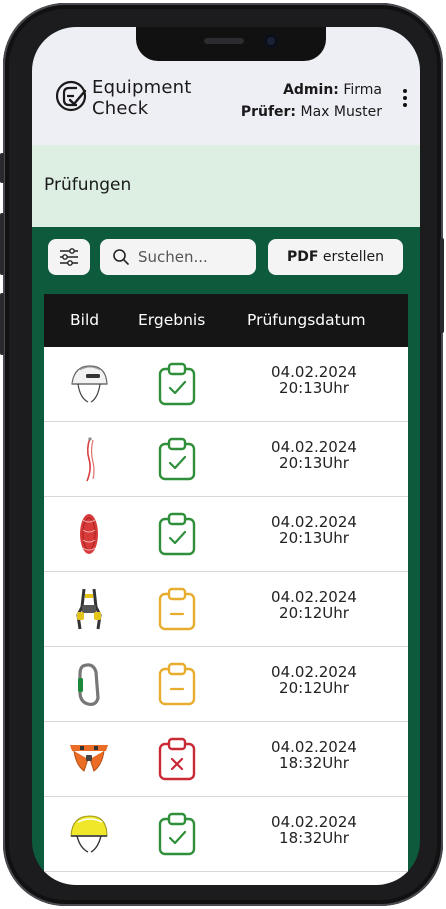 The width and height of the screenshot is (446, 909). What do you see at coordinates (2, 324) in the screenshot?
I see `volume-down-button` at bounding box center [2, 324].